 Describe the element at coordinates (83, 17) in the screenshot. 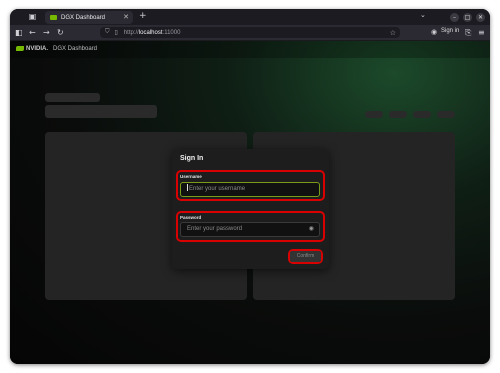

I see `tab-title: DGX Dashboard` at that location.